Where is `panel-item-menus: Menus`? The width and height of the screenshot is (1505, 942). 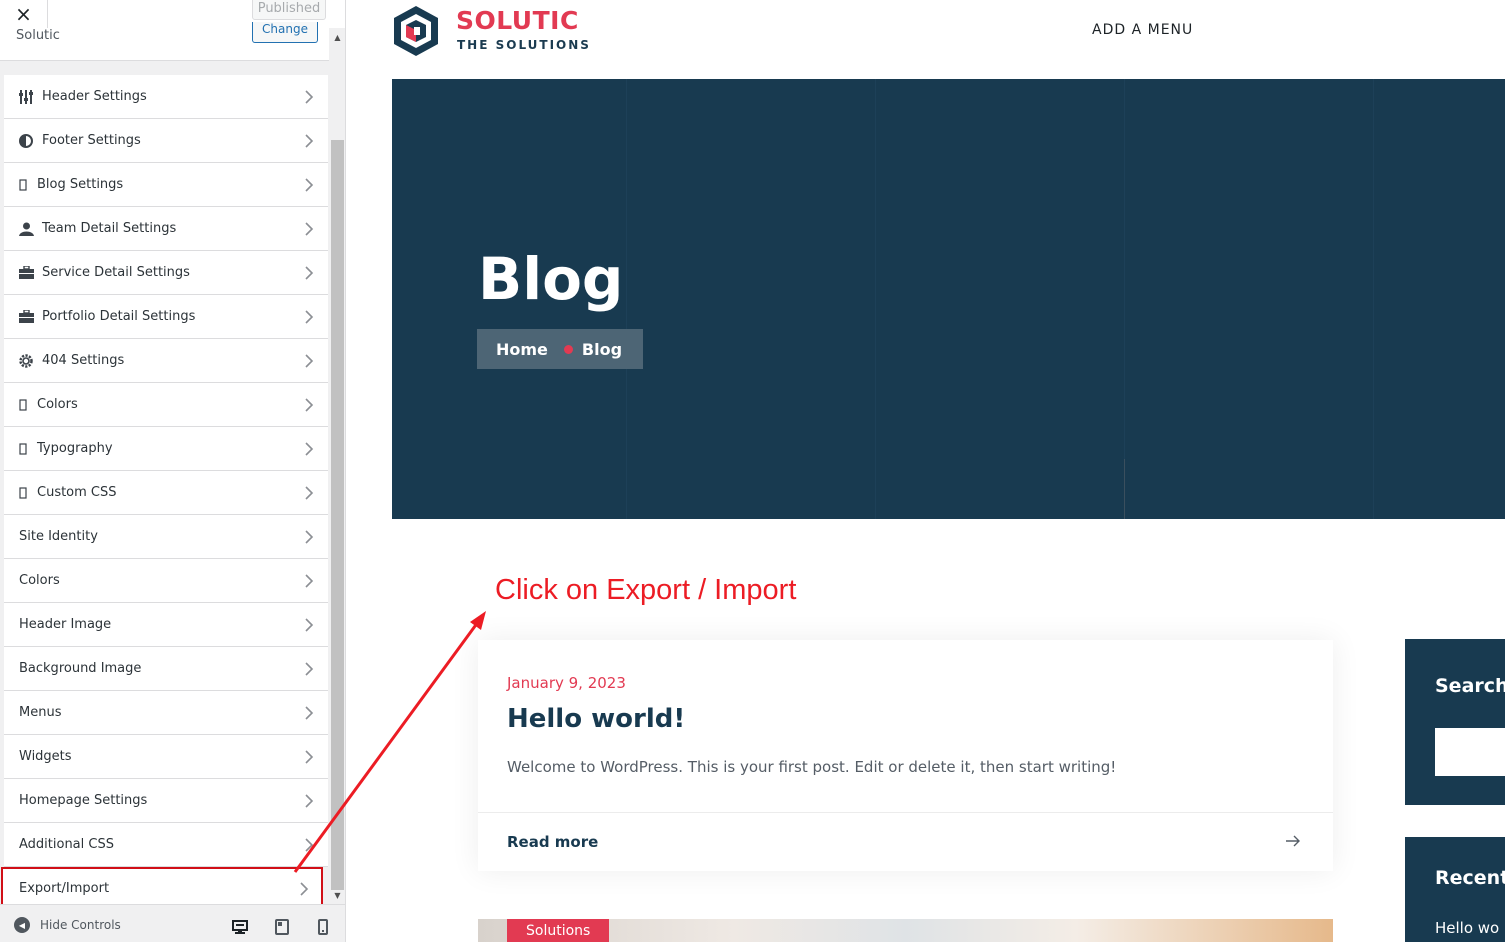
panel-item-menus: Menus is located at coordinates (166, 713).